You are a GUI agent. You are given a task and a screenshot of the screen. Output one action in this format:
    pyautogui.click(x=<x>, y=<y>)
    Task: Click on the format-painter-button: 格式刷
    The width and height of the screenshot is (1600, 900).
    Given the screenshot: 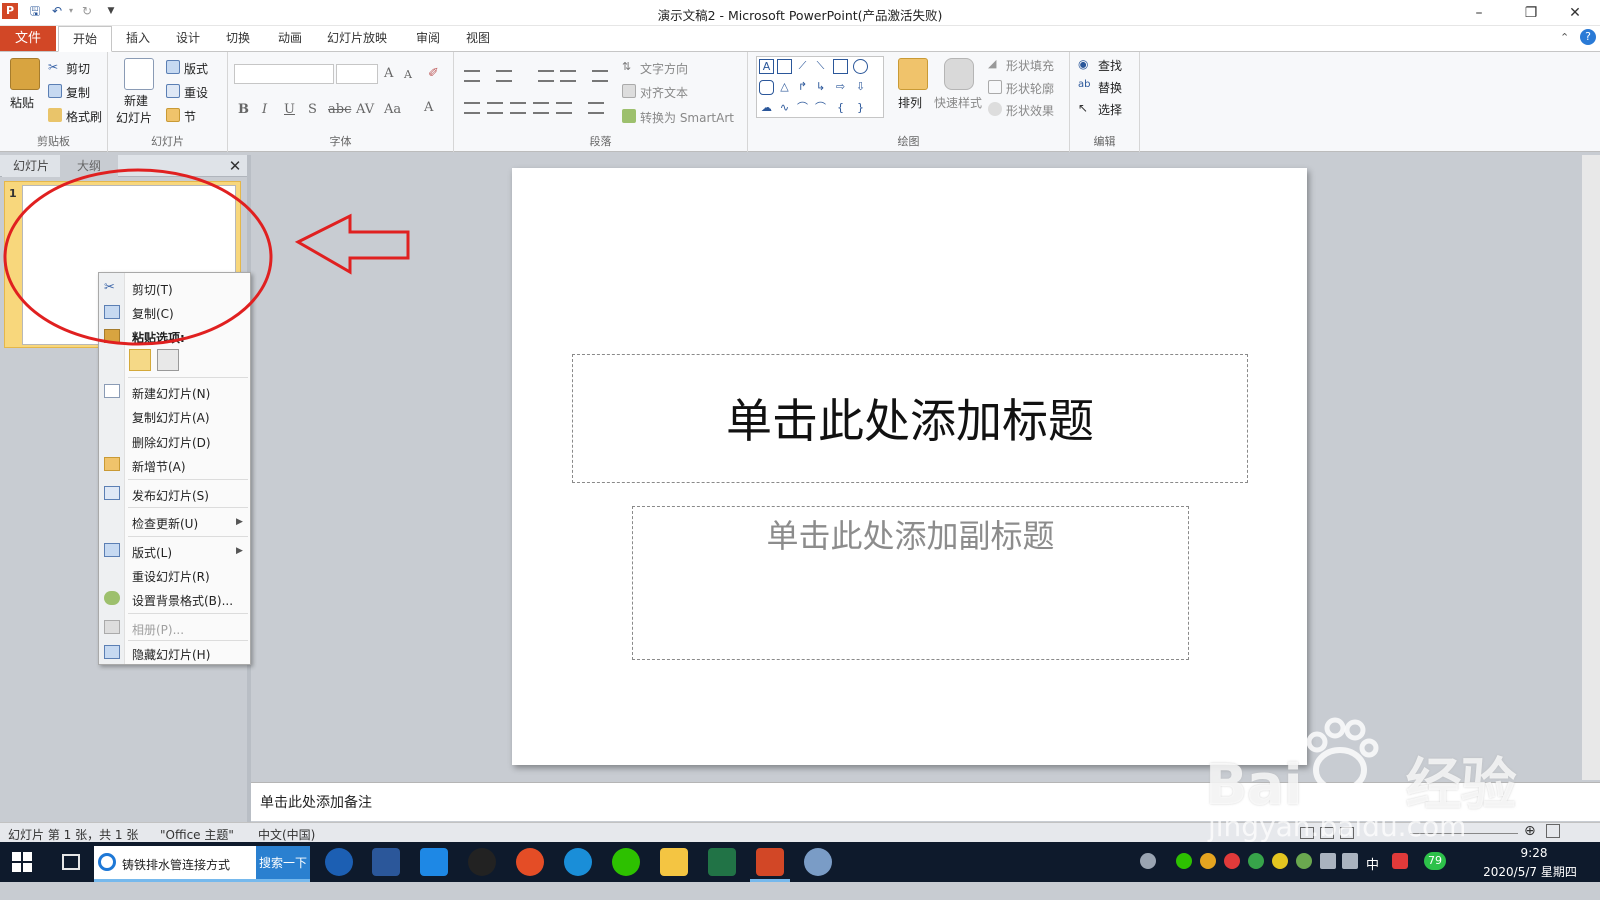 What is the action you would take?
    pyautogui.click(x=84, y=116)
    